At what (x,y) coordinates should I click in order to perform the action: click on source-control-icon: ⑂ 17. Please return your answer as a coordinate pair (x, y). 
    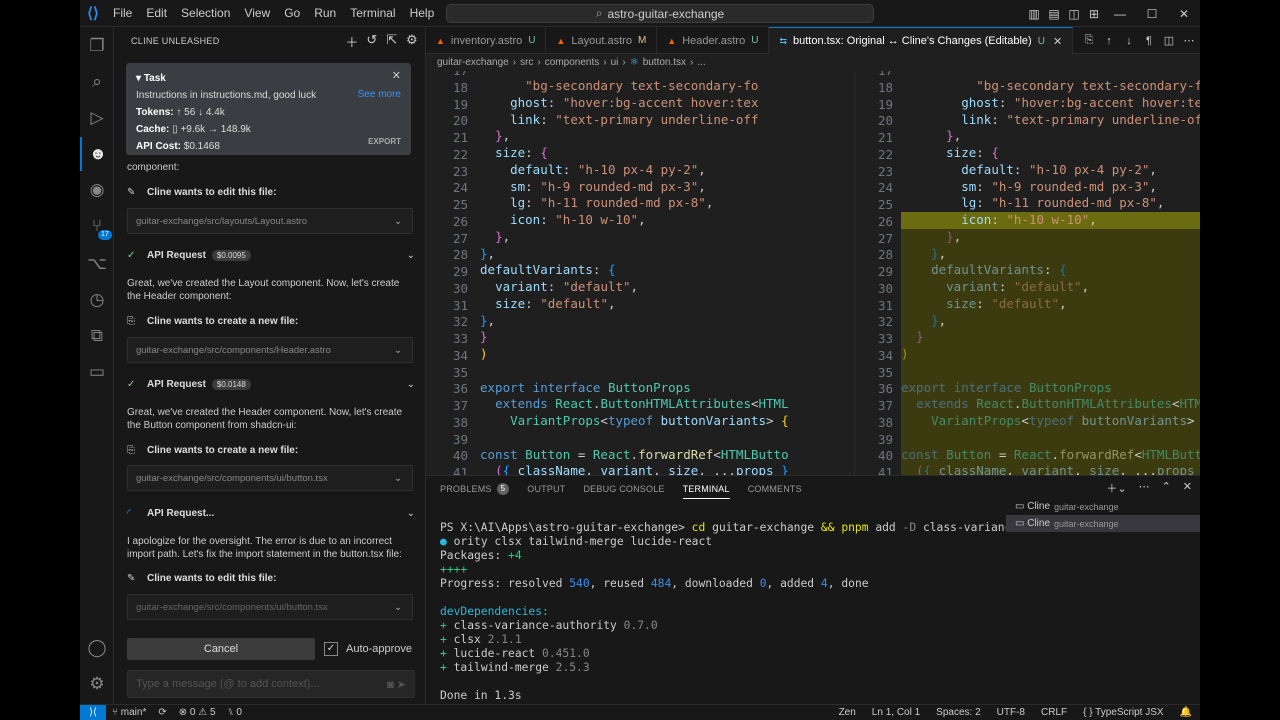
    Looking at the image, I should click on (97, 226).